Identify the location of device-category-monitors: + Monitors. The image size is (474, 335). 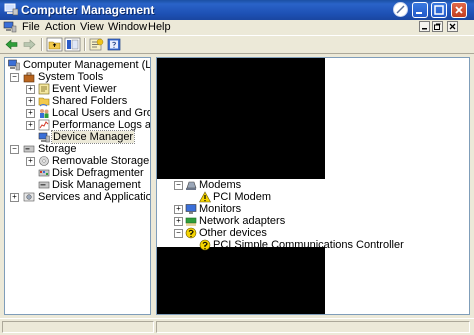
(317, 209).